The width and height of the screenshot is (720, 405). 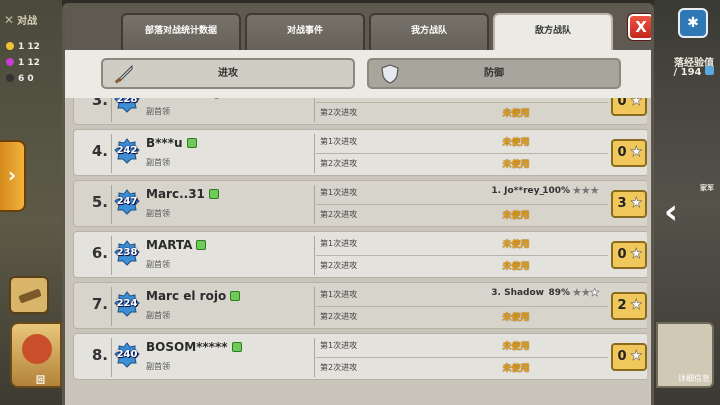 I want to click on attack-toggle-button: 进攻, so click(x=228, y=73).